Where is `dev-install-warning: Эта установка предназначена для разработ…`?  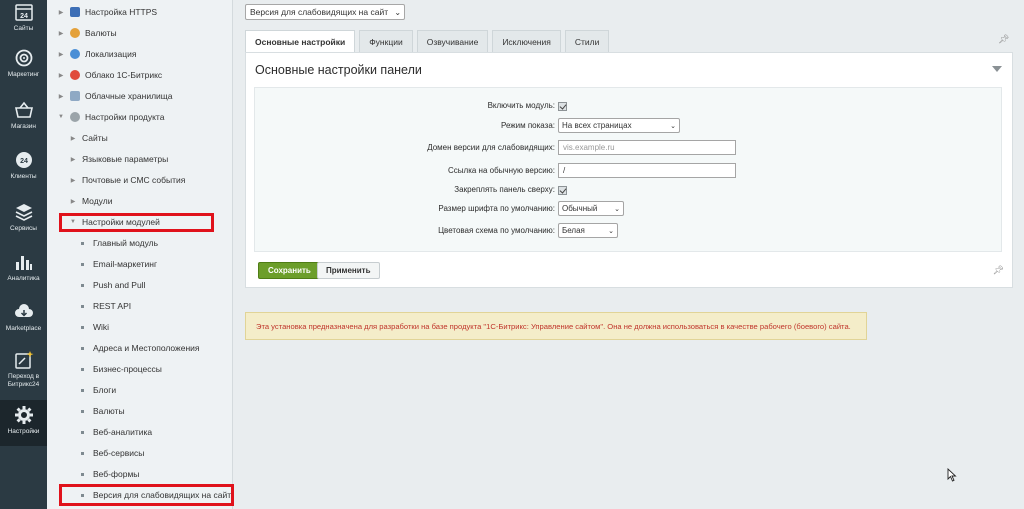 dev-install-warning: Эта установка предназначена для разработ… is located at coordinates (556, 326).